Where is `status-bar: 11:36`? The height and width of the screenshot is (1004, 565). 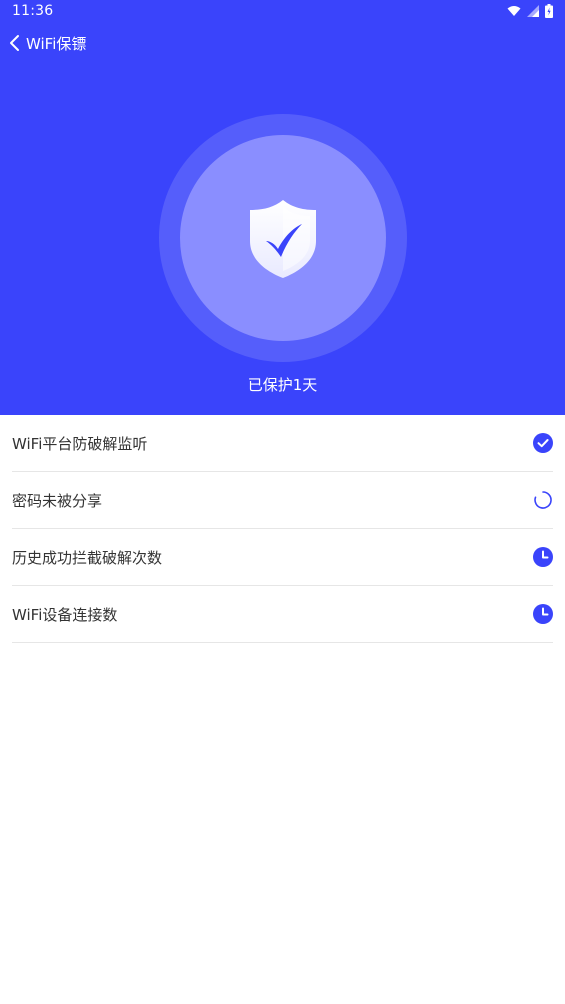 status-bar: 11:36 is located at coordinates (282, 12).